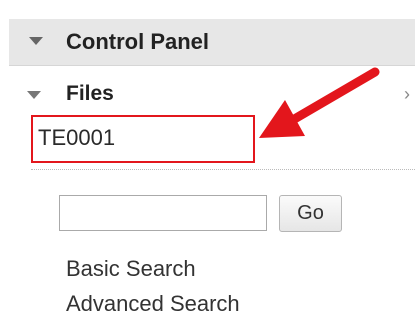  Describe the element at coordinates (131, 269) in the screenshot. I see `basic-search-link: Basic Search` at that location.